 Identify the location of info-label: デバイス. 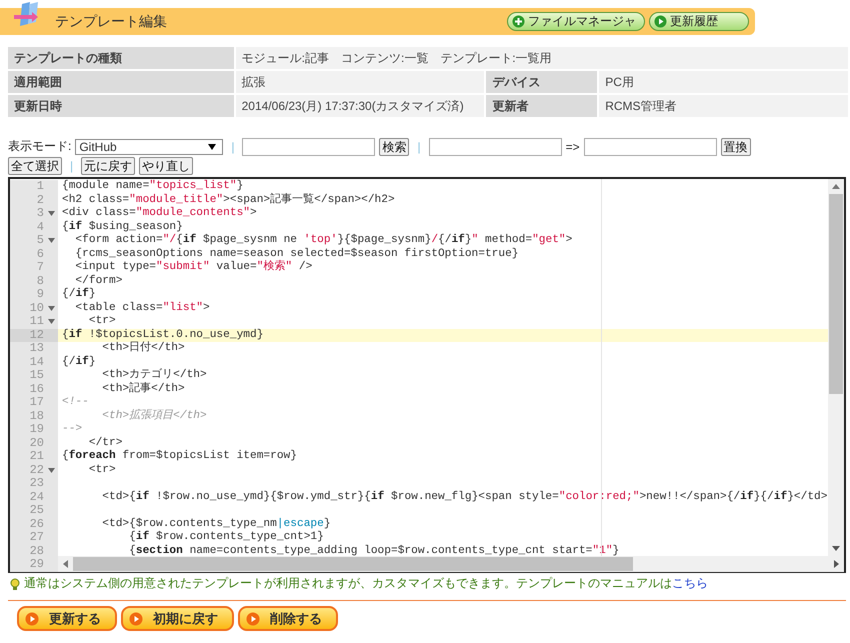
(542, 82).